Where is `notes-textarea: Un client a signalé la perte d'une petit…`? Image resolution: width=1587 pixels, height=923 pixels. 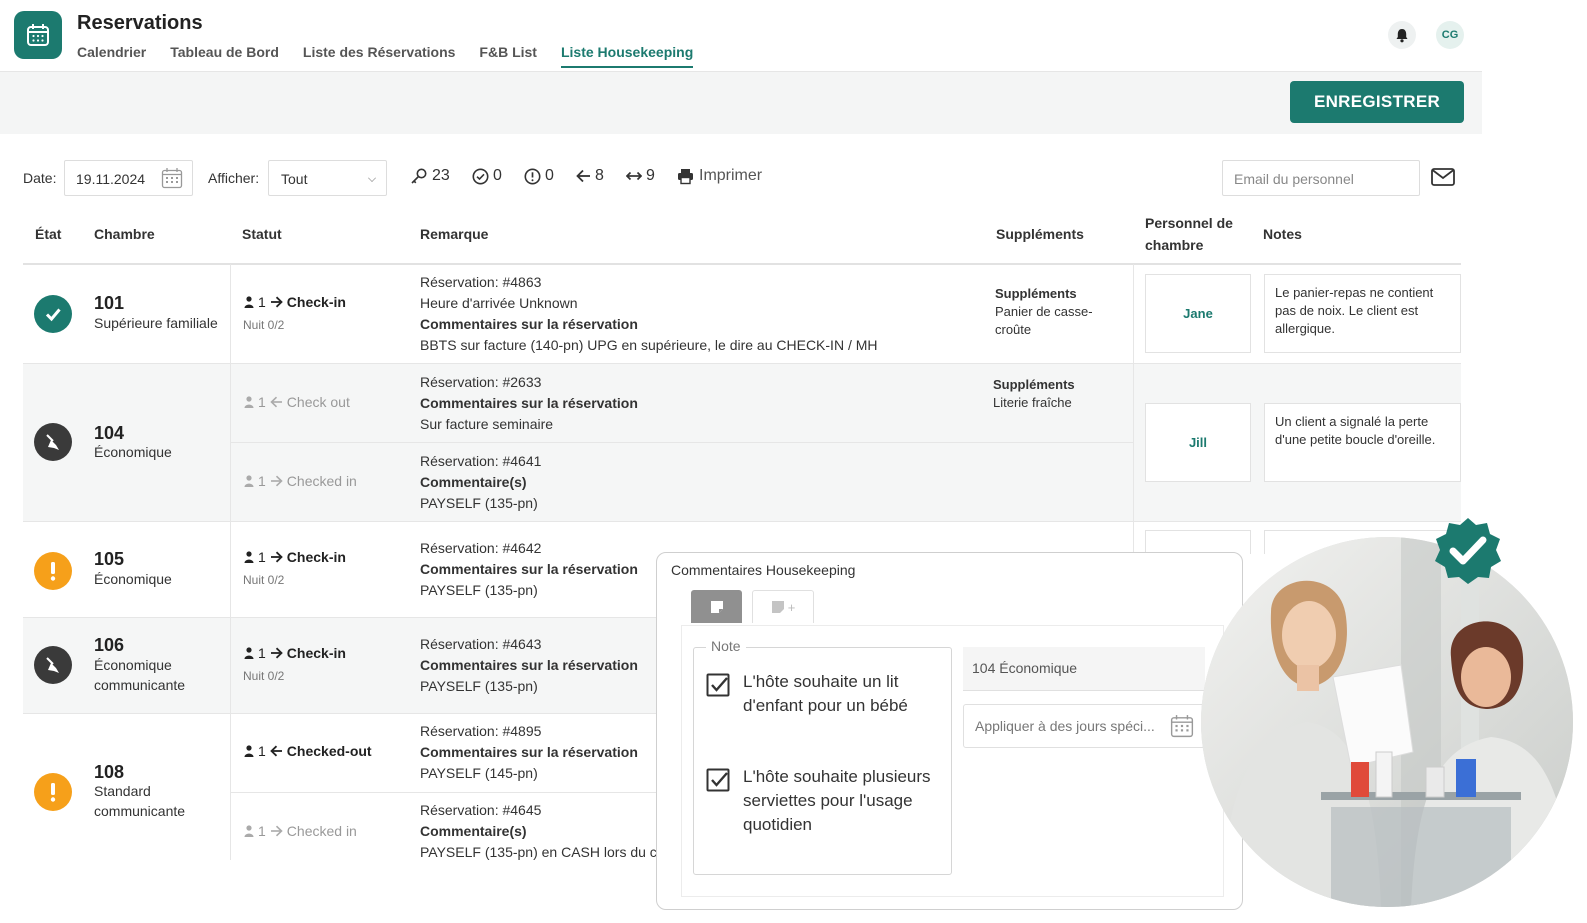
notes-textarea: Un client a signalé la perte d'une petit… is located at coordinates (1362, 442).